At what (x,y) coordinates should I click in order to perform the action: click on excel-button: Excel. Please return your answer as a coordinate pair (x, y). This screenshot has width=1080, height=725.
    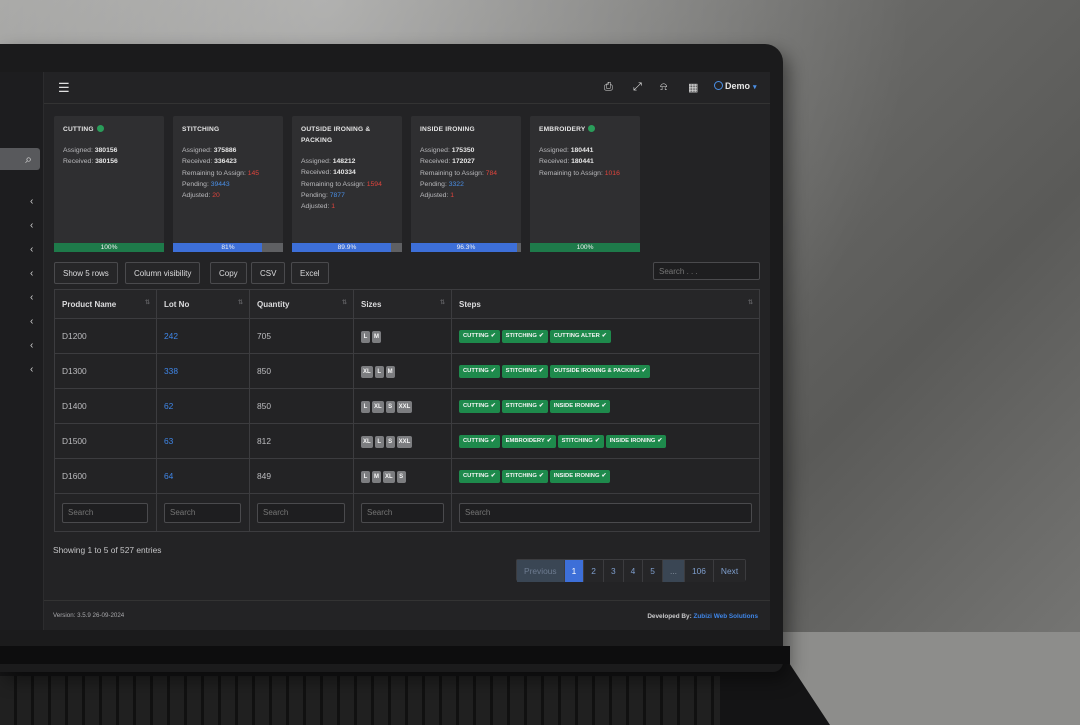
    Looking at the image, I should click on (310, 273).